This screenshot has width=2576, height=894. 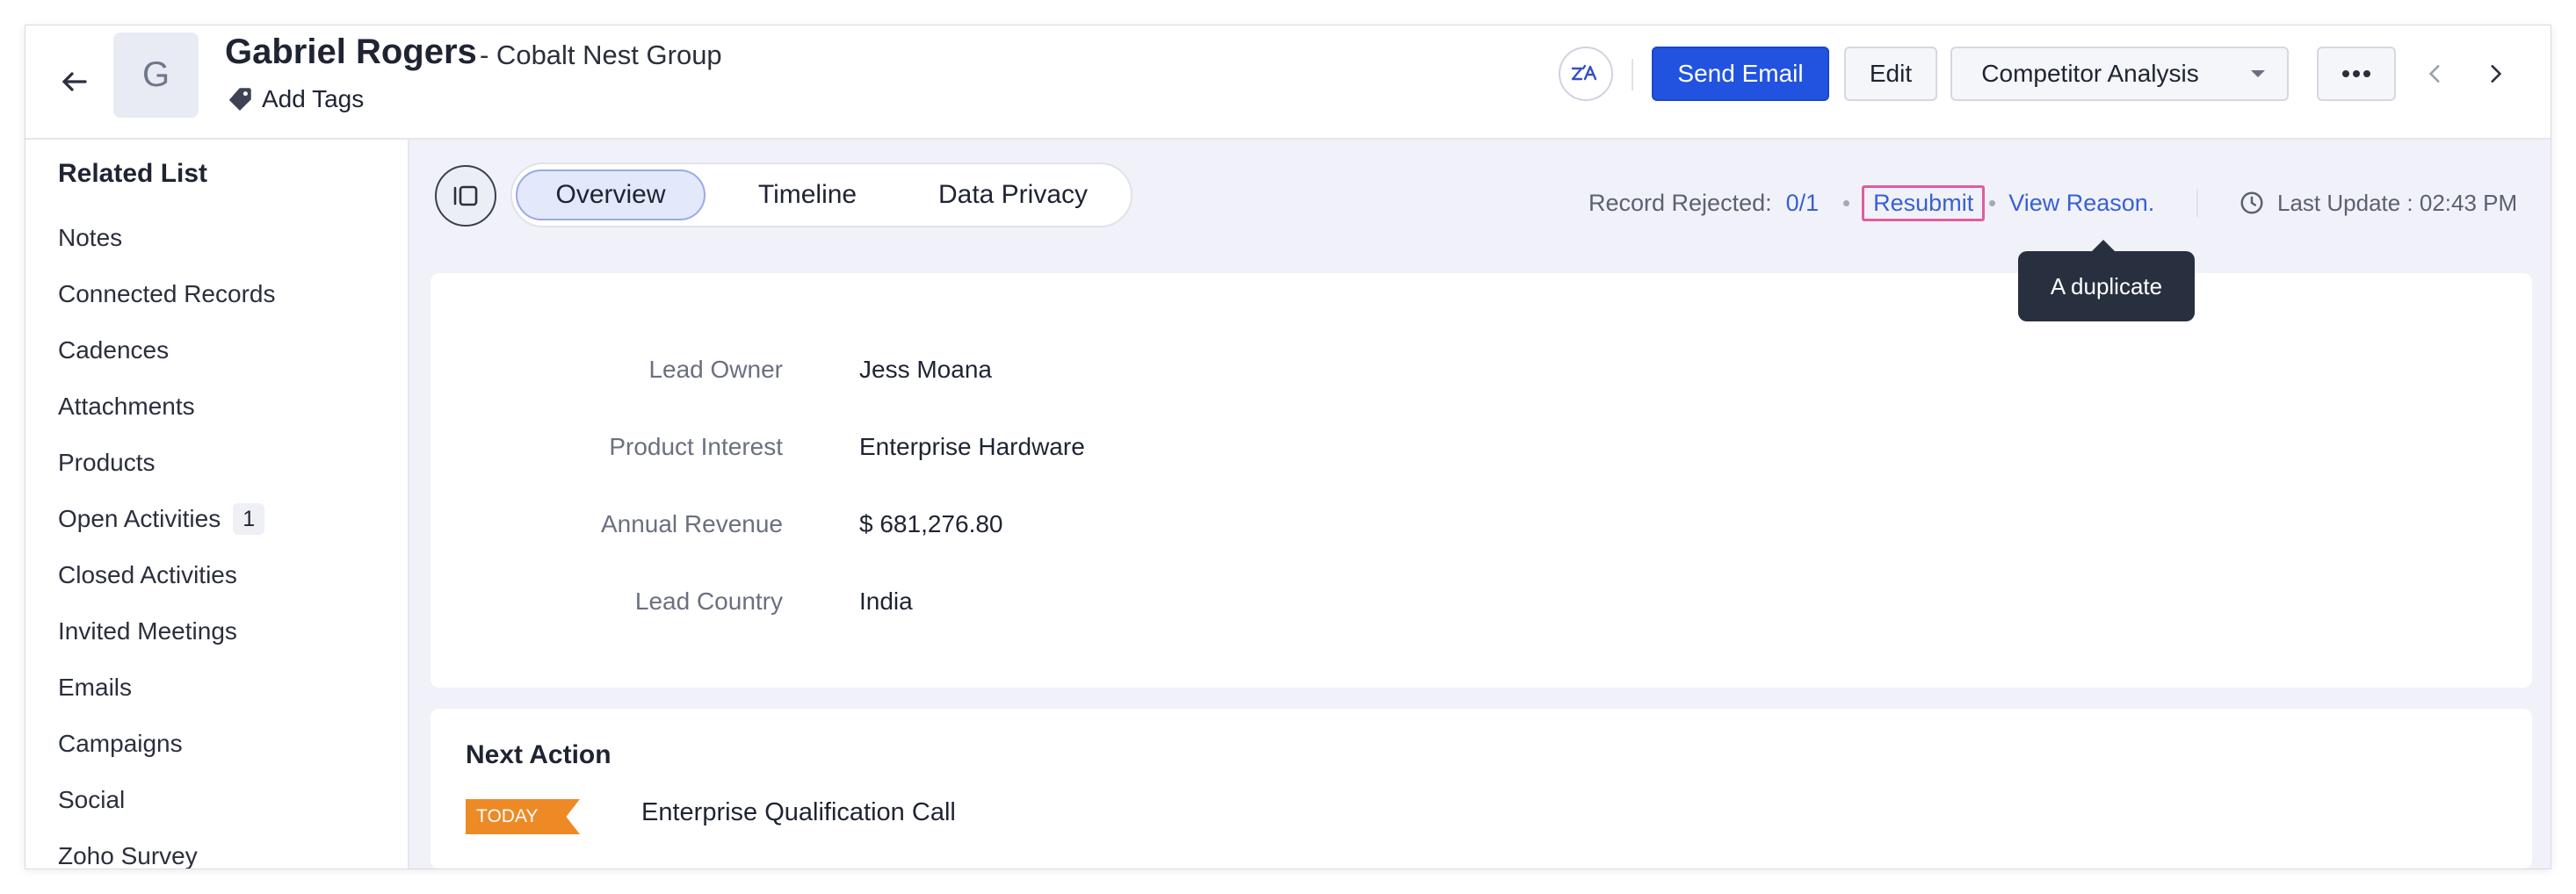 What do you see at coordinates (1803, 204) in the screenshot?
I see `record-rejected-count: 0/1` at bounding box center [1803, 204].